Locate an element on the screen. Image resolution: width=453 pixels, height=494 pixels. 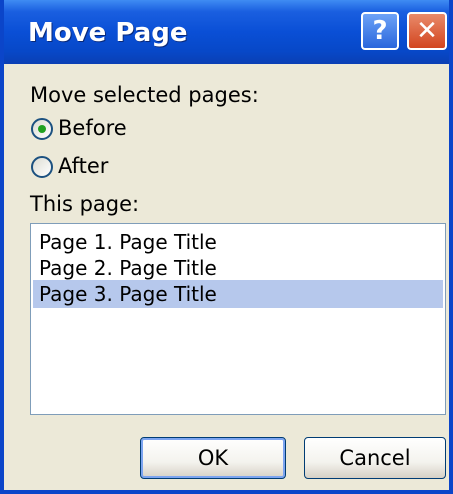
radio-selected-icon is located at coordinates (42, 129).